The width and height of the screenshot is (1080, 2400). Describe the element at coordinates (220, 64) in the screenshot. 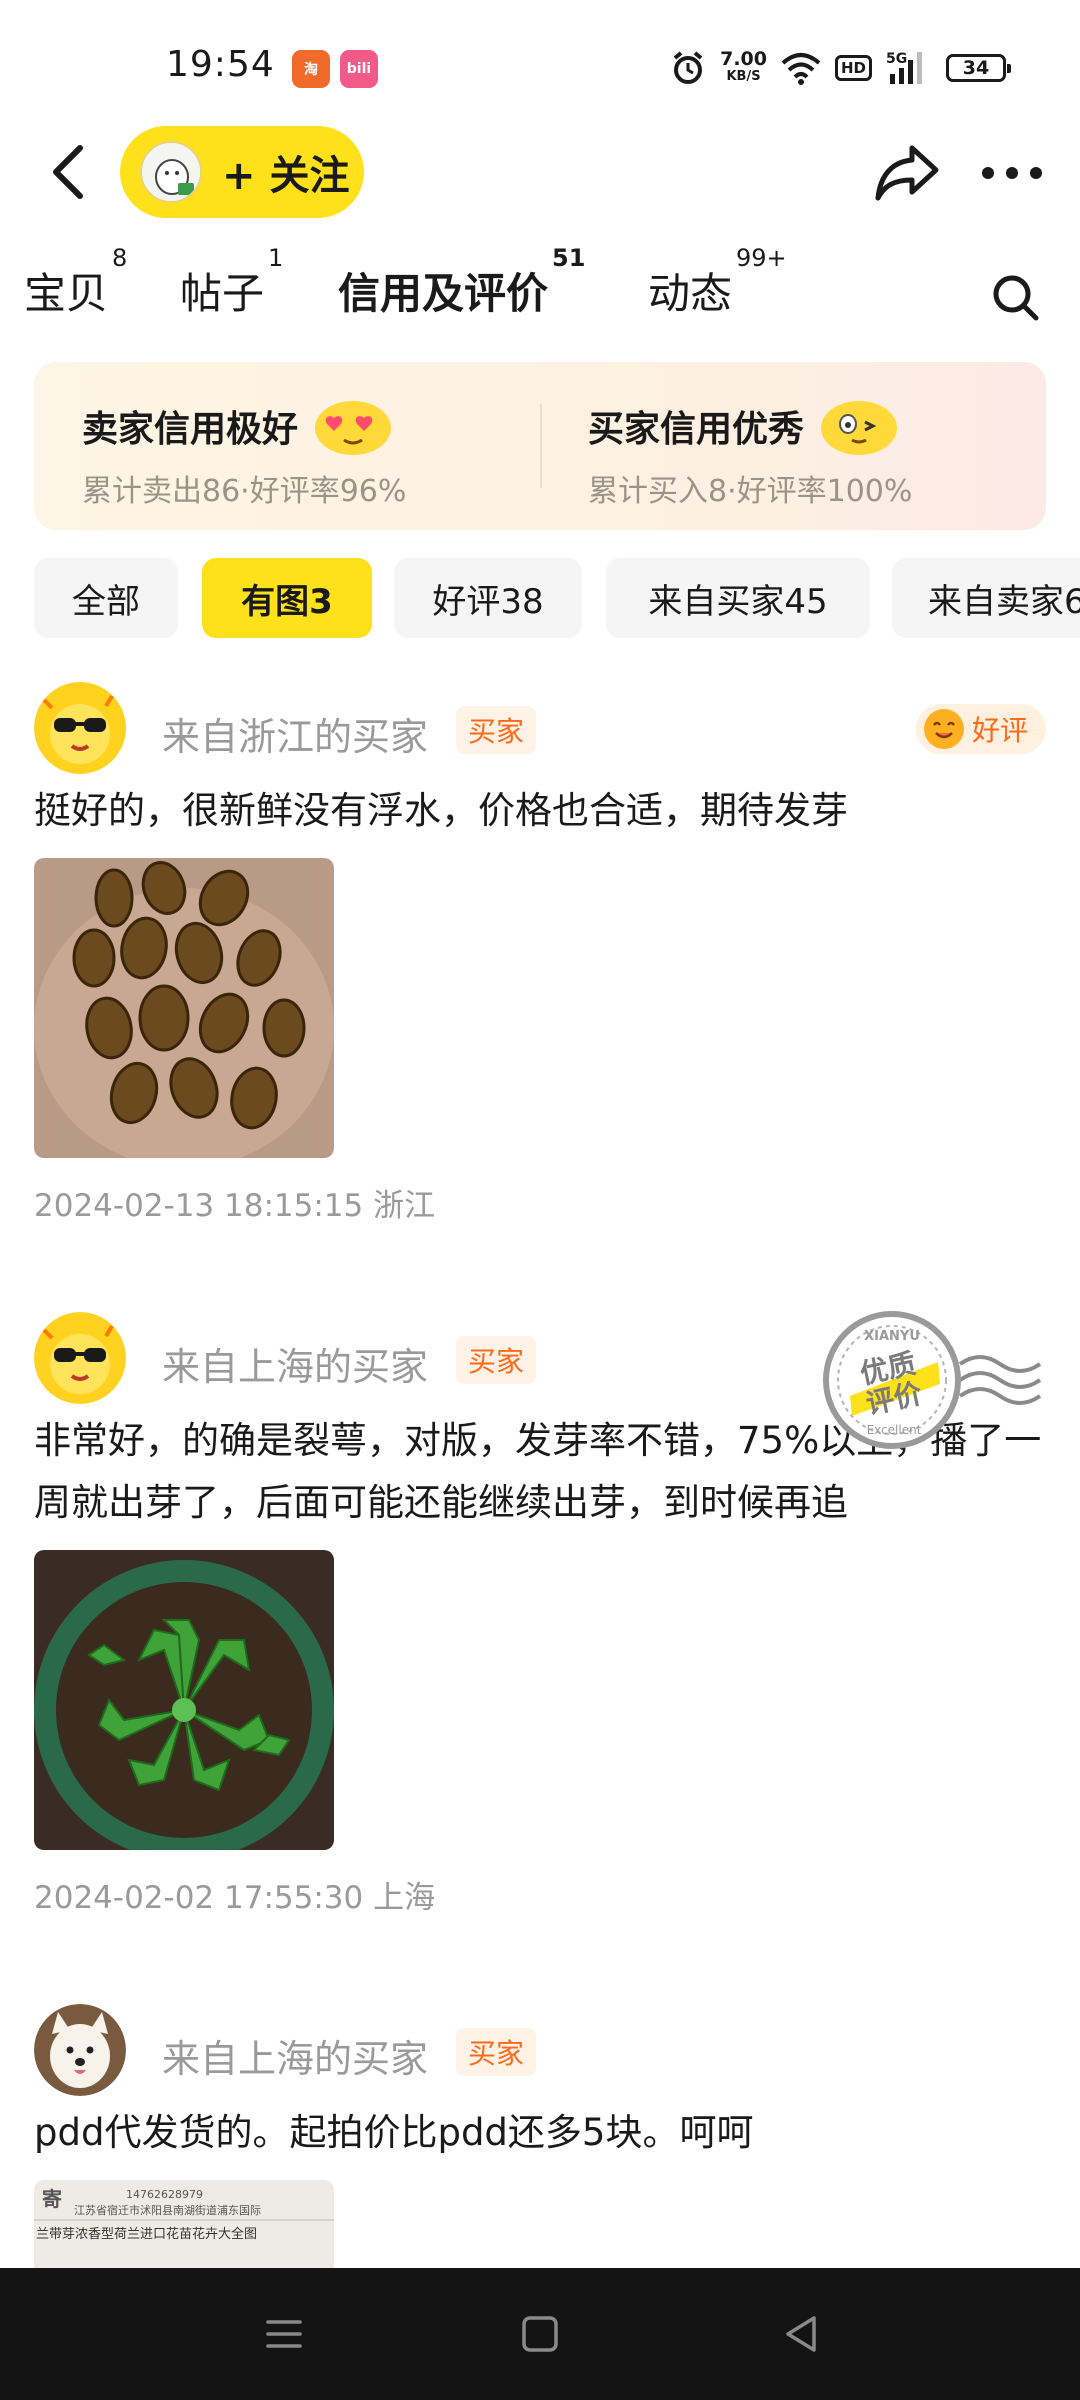

I see `status-time: 19:54` at that location.